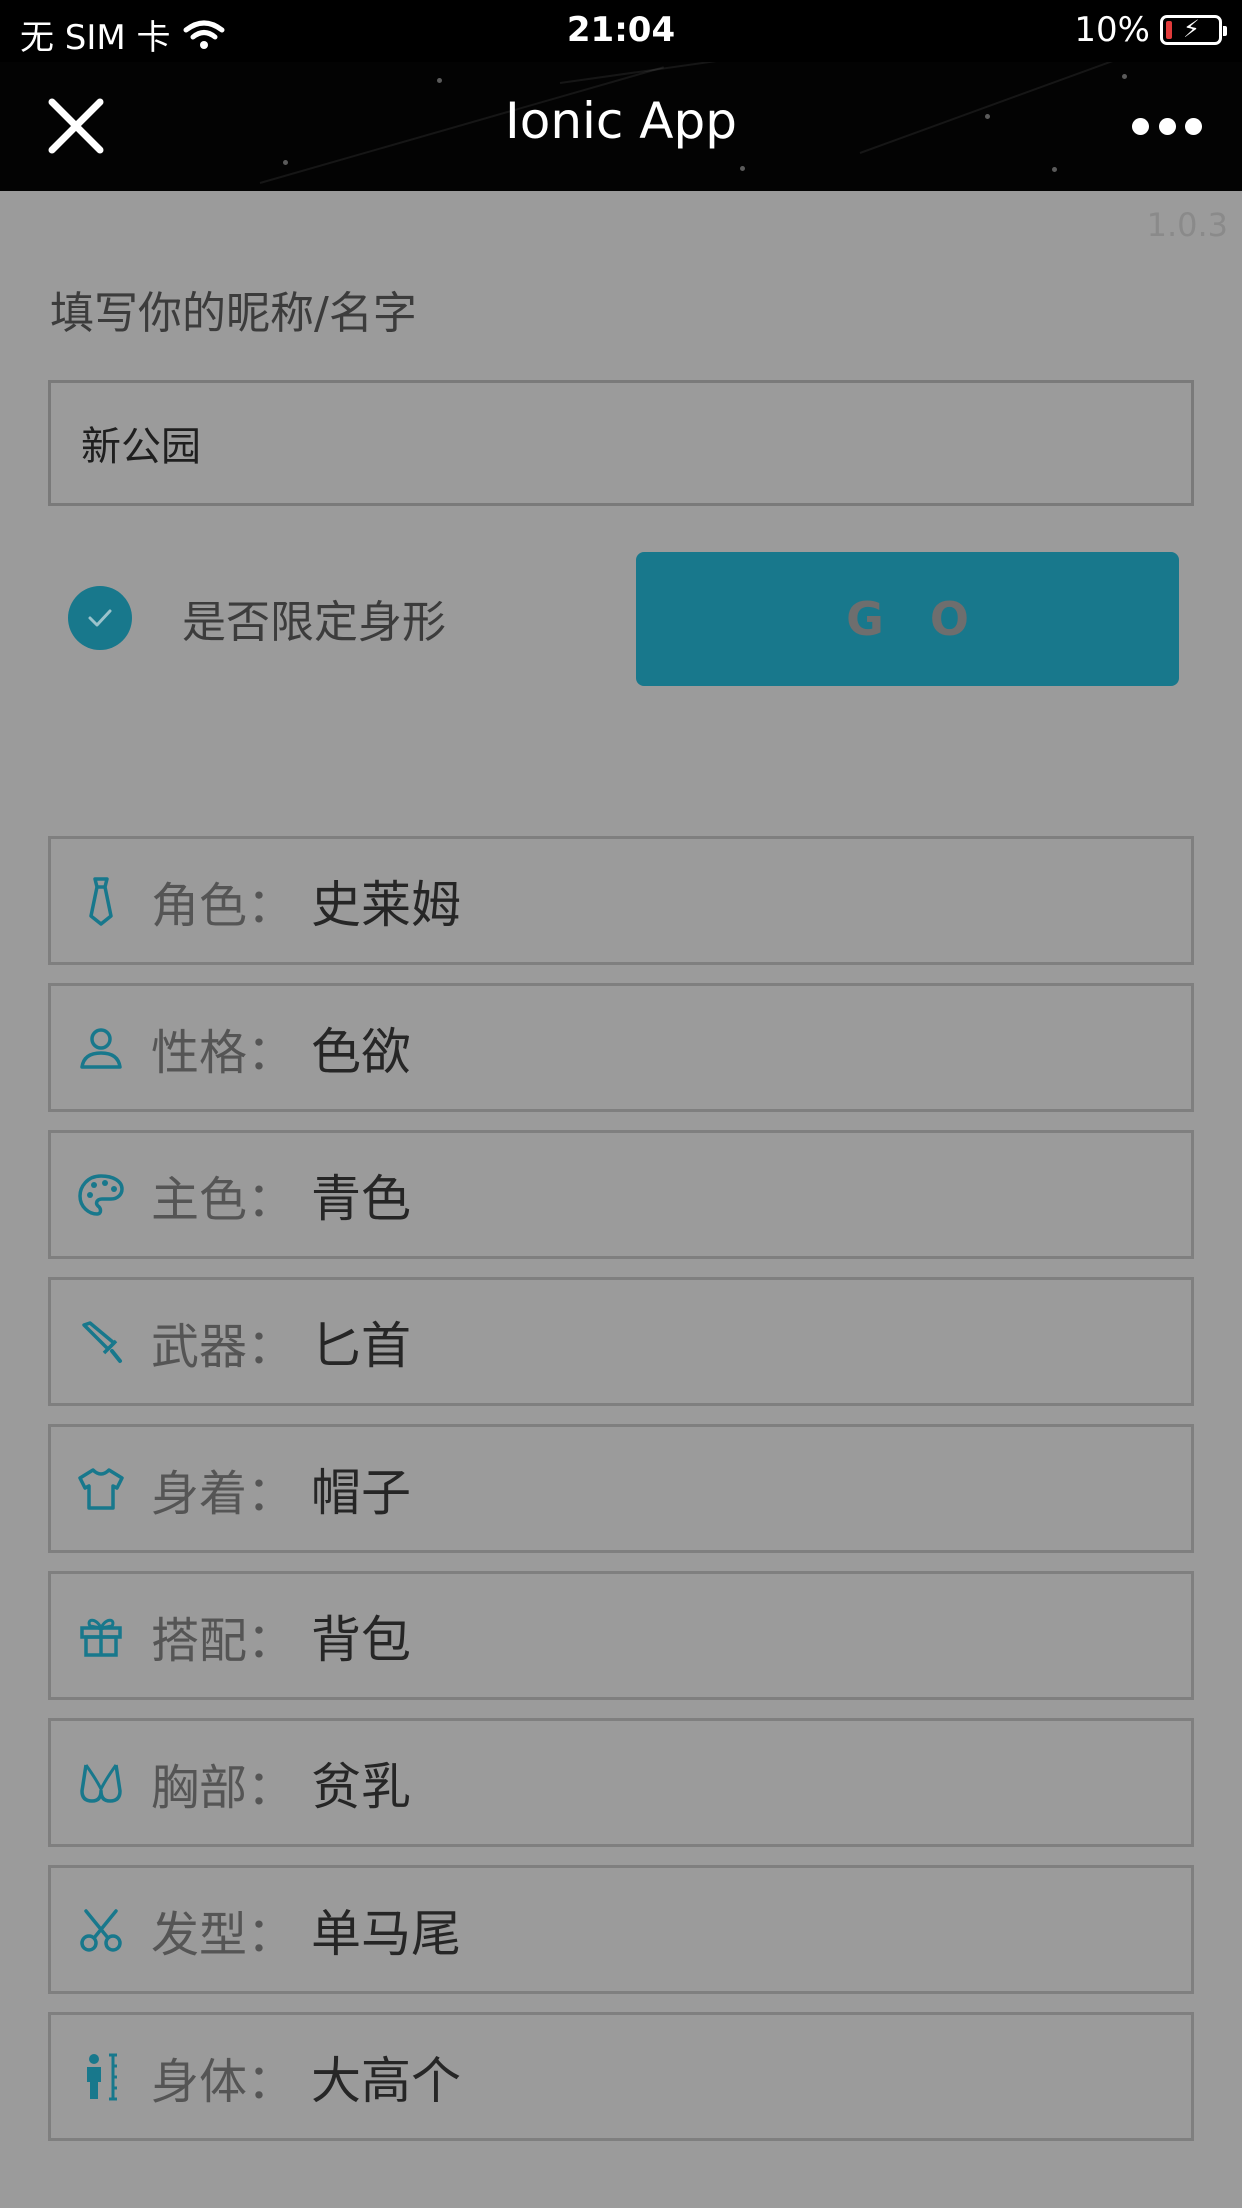 The width and height of the screenshot is (1242, 2208). What do you see at coordinates (361, 1639) in the screenshot?
I see `attribute-value: 背包` at bounding box center [361, 1639].